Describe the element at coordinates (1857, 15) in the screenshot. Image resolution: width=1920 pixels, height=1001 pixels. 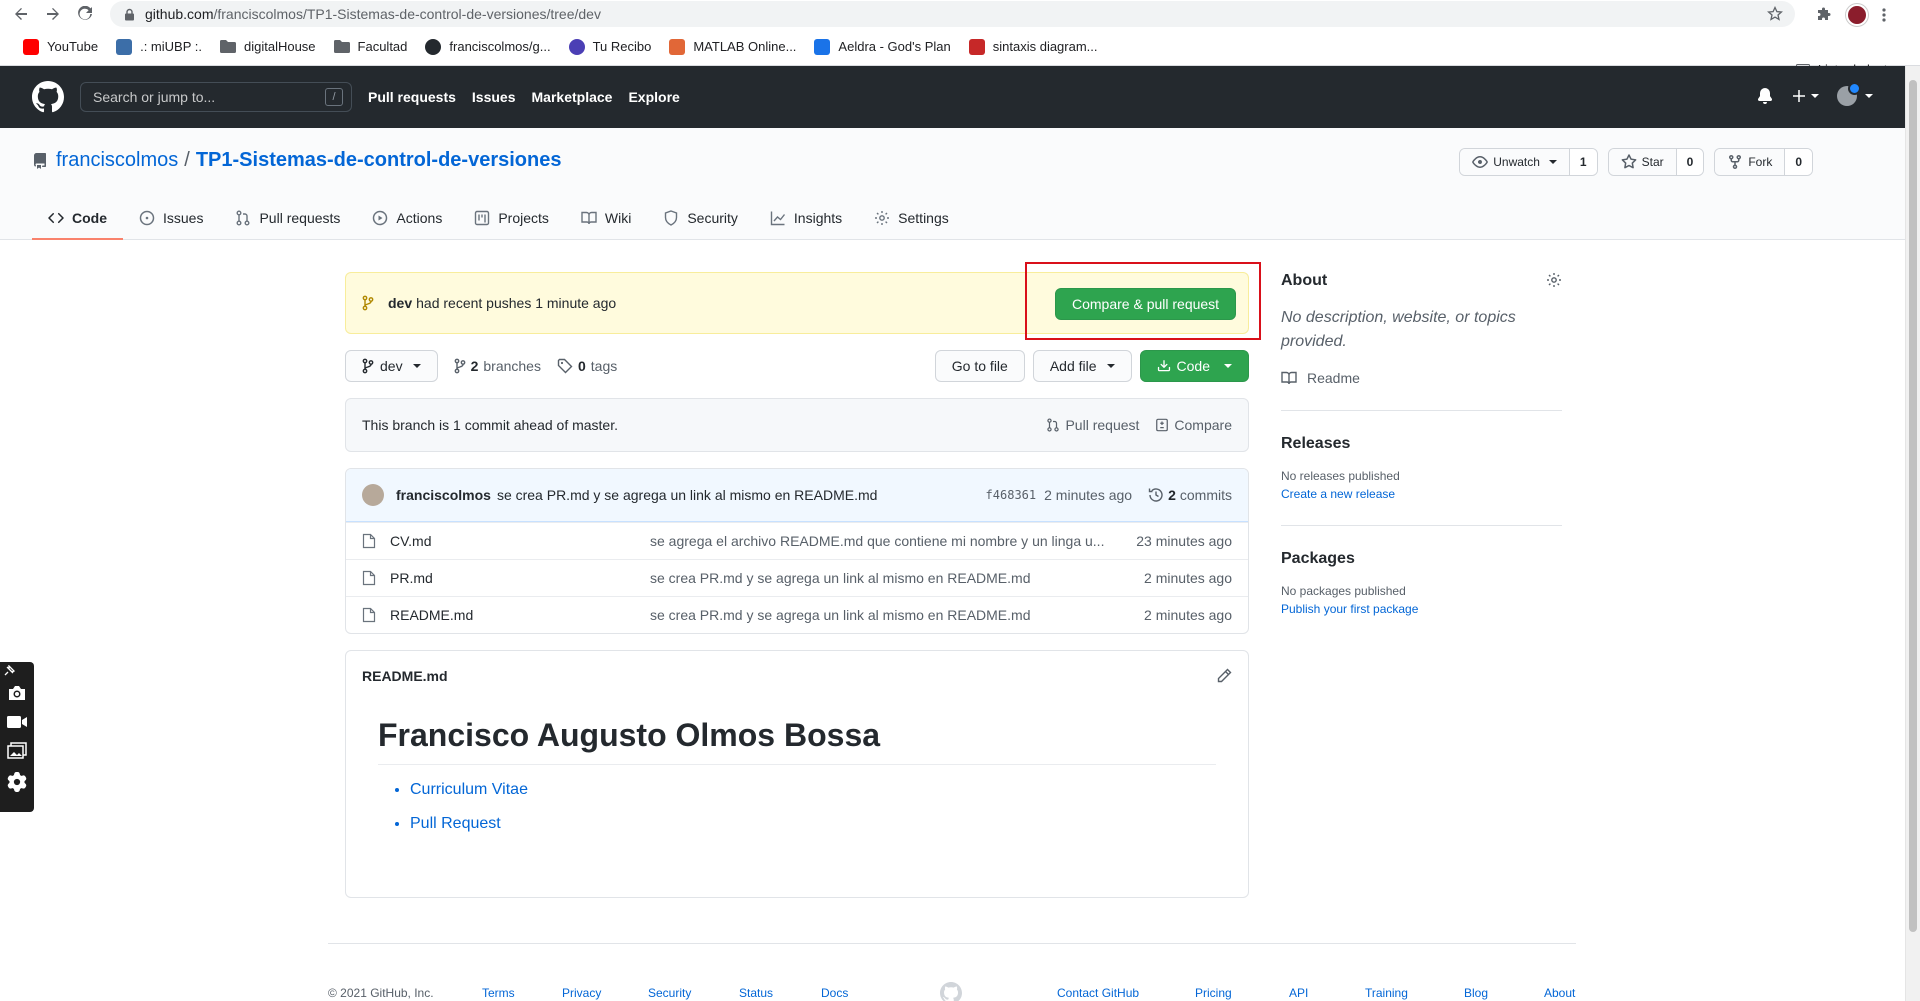
I see `profile-avatar` at that location.